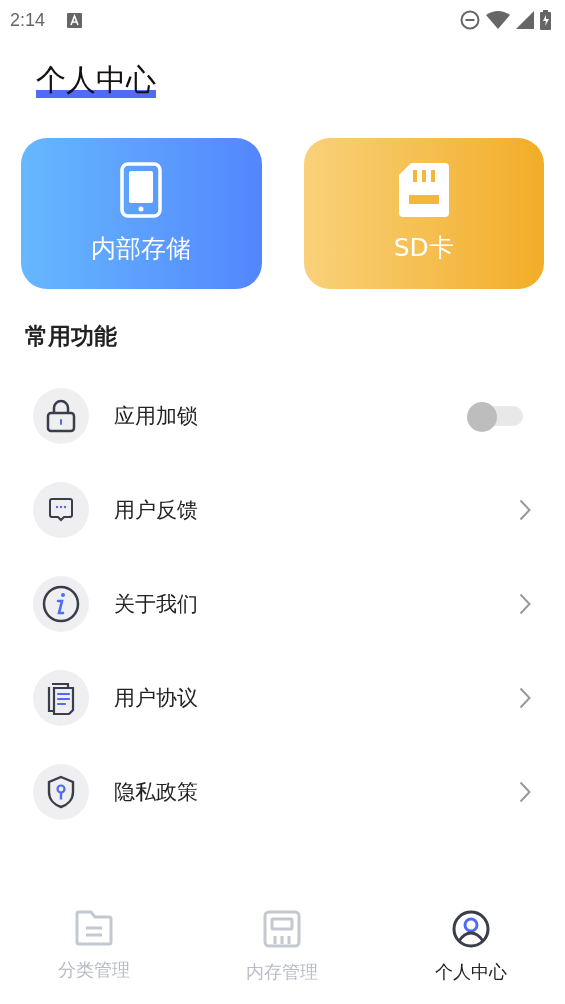 This screenshot has height=1004, width=565. I want to click on memory-card-icon, so click(282, 929).